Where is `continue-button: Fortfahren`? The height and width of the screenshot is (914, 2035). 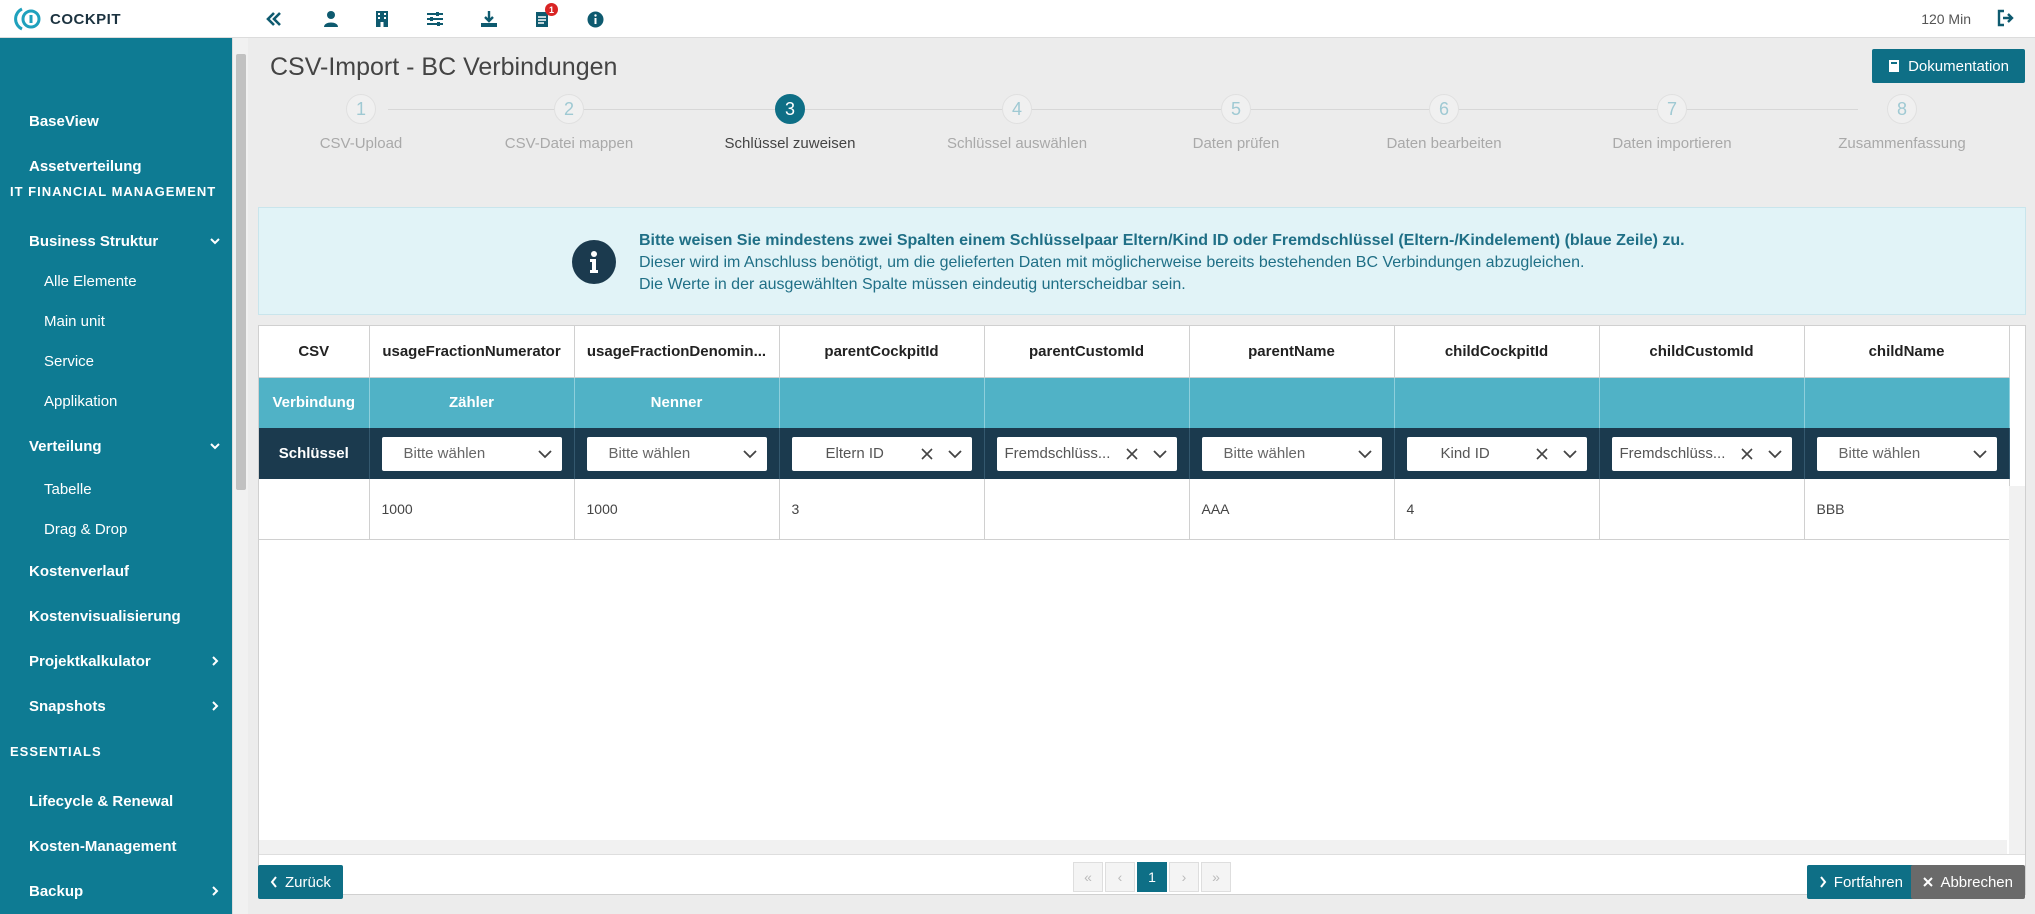
continue-button: Fortfahren is located at coordinates (1860, 882).